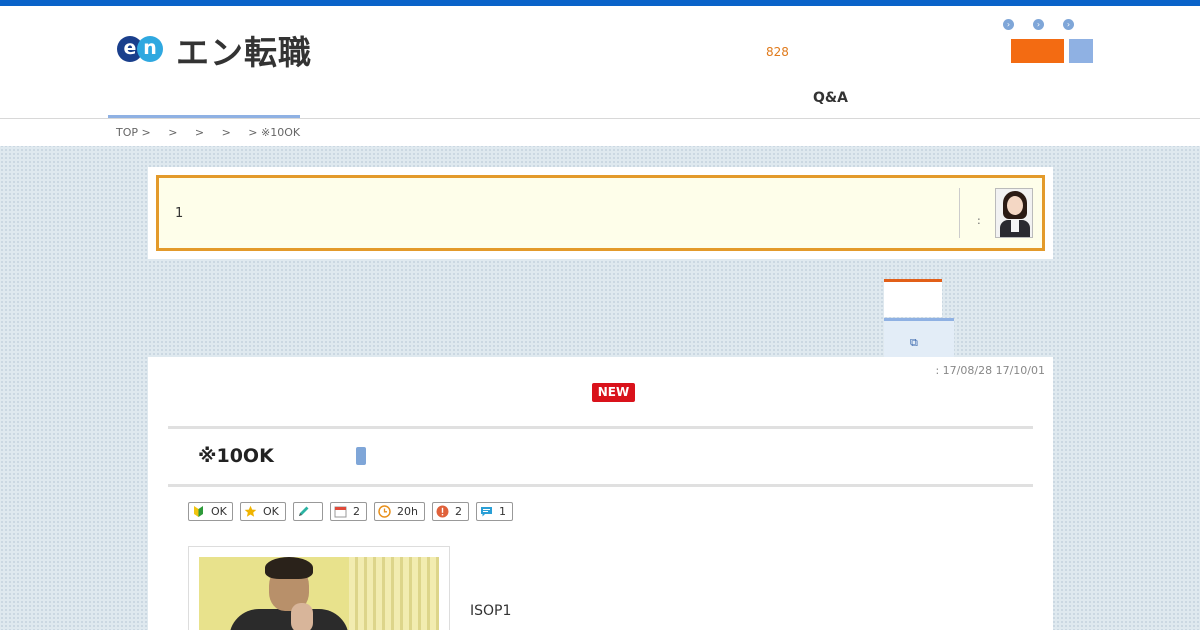 This screenshot has height=630, width=1200. I want to click on consultant-avatar, so click(1014, 213).